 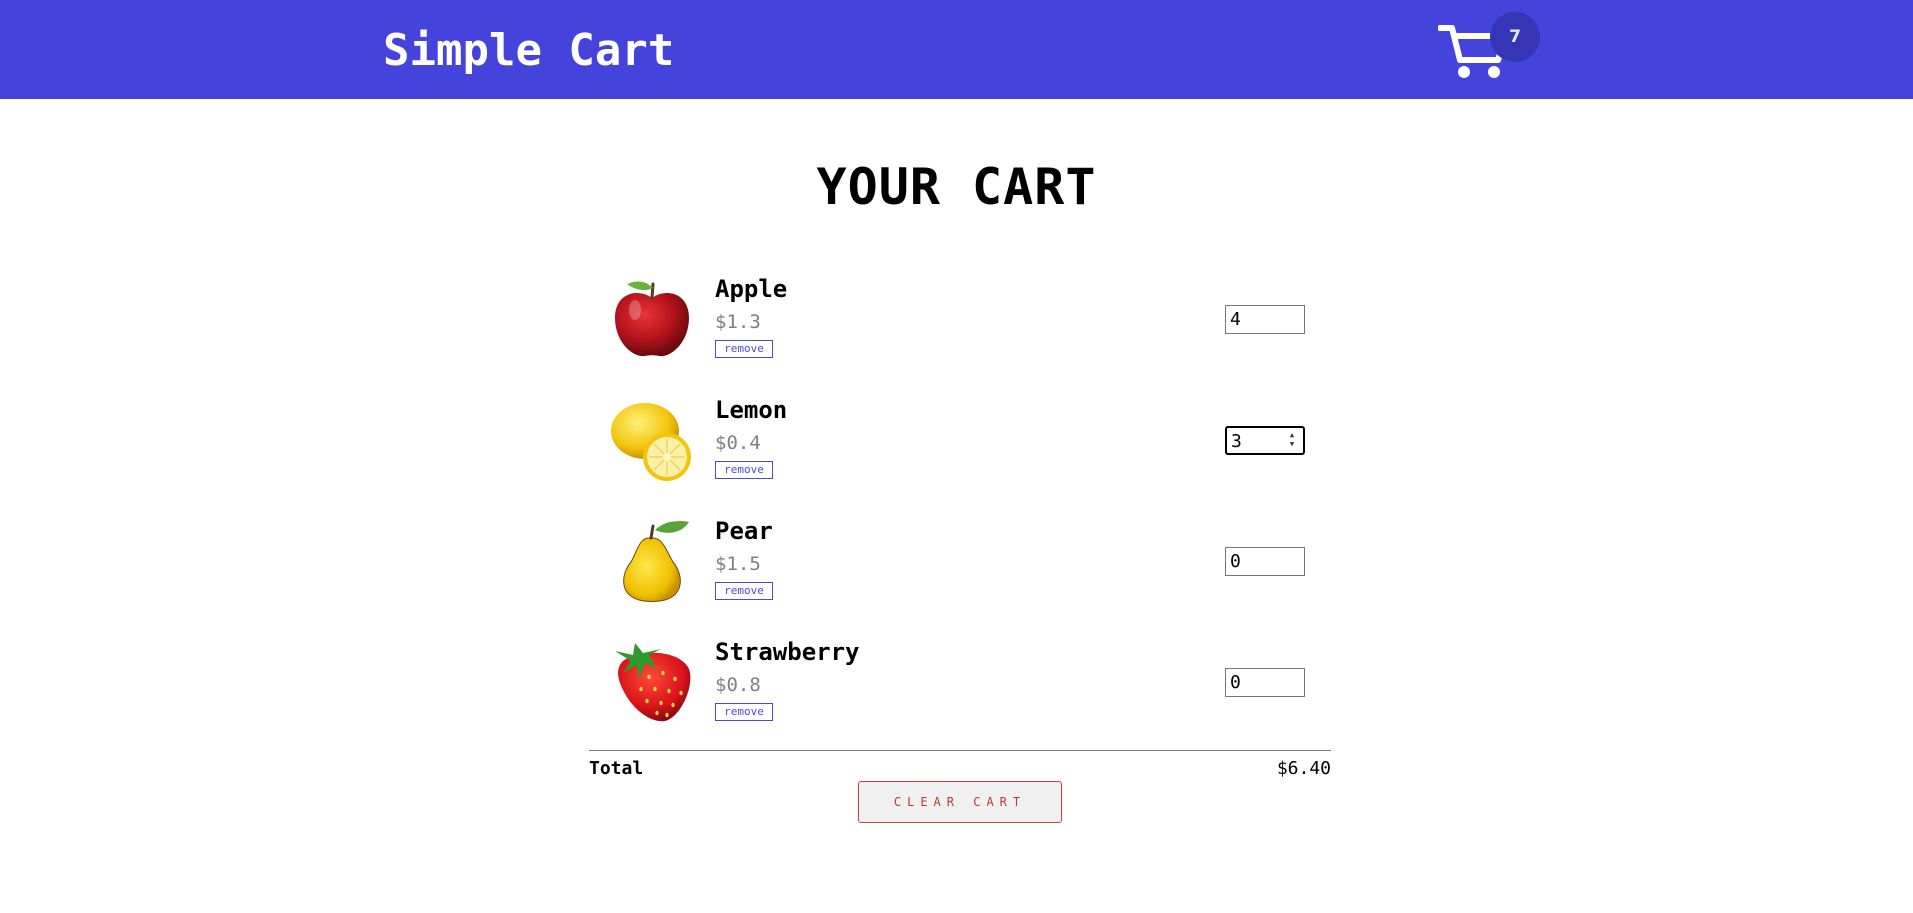 I want to click on page-title: YOUR CART, so click(x=956, y=187).